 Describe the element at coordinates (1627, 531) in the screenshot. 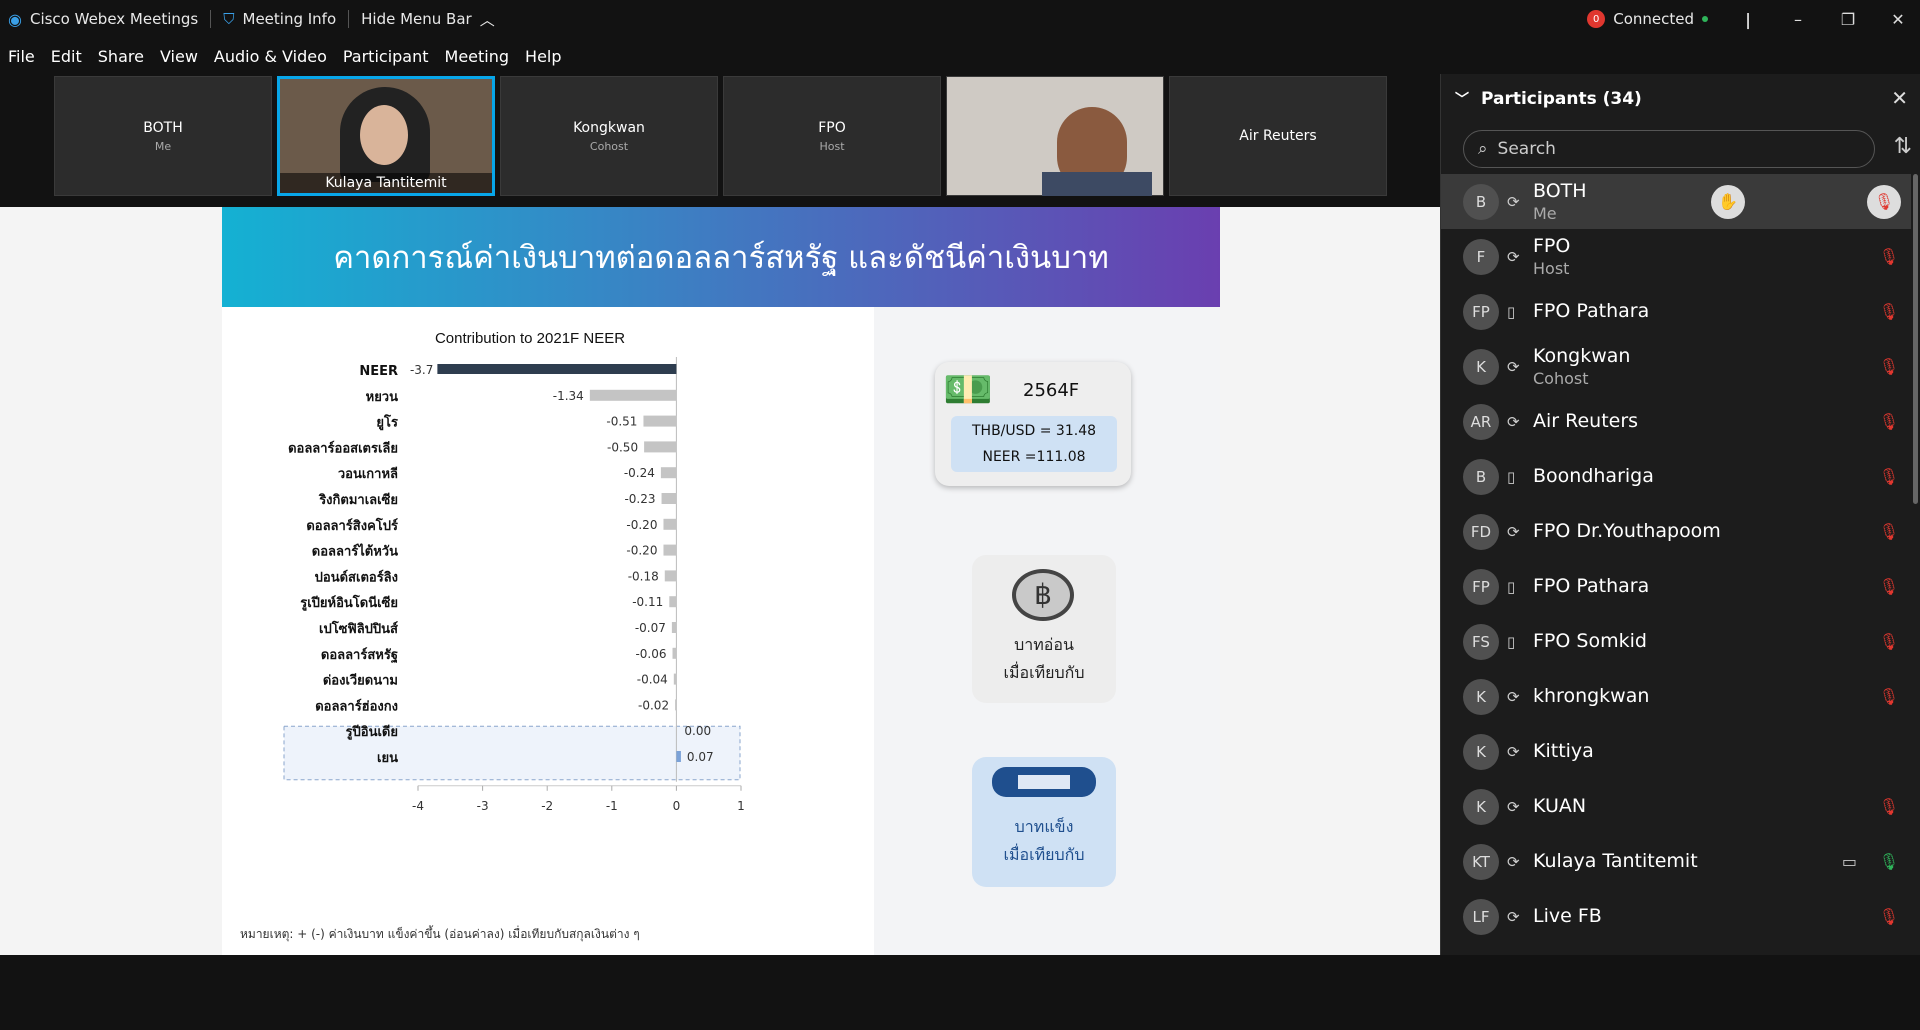

I see `participant-name: FPO Dr.Youthapoom` at that location.